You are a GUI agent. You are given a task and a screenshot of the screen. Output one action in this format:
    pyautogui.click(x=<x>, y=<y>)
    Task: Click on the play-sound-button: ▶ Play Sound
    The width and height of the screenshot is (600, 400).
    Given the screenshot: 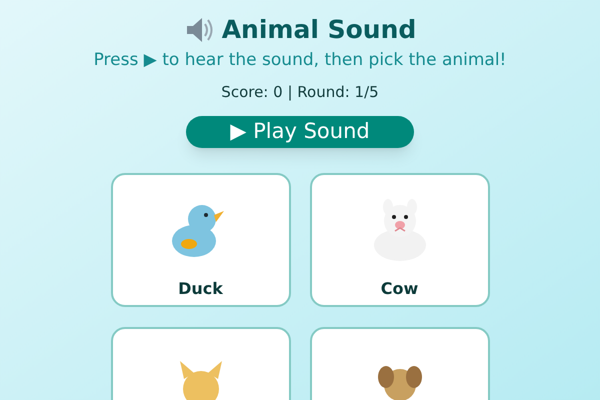 What is the action you would take?
    pyautogui.click(x=300, y=132)
    